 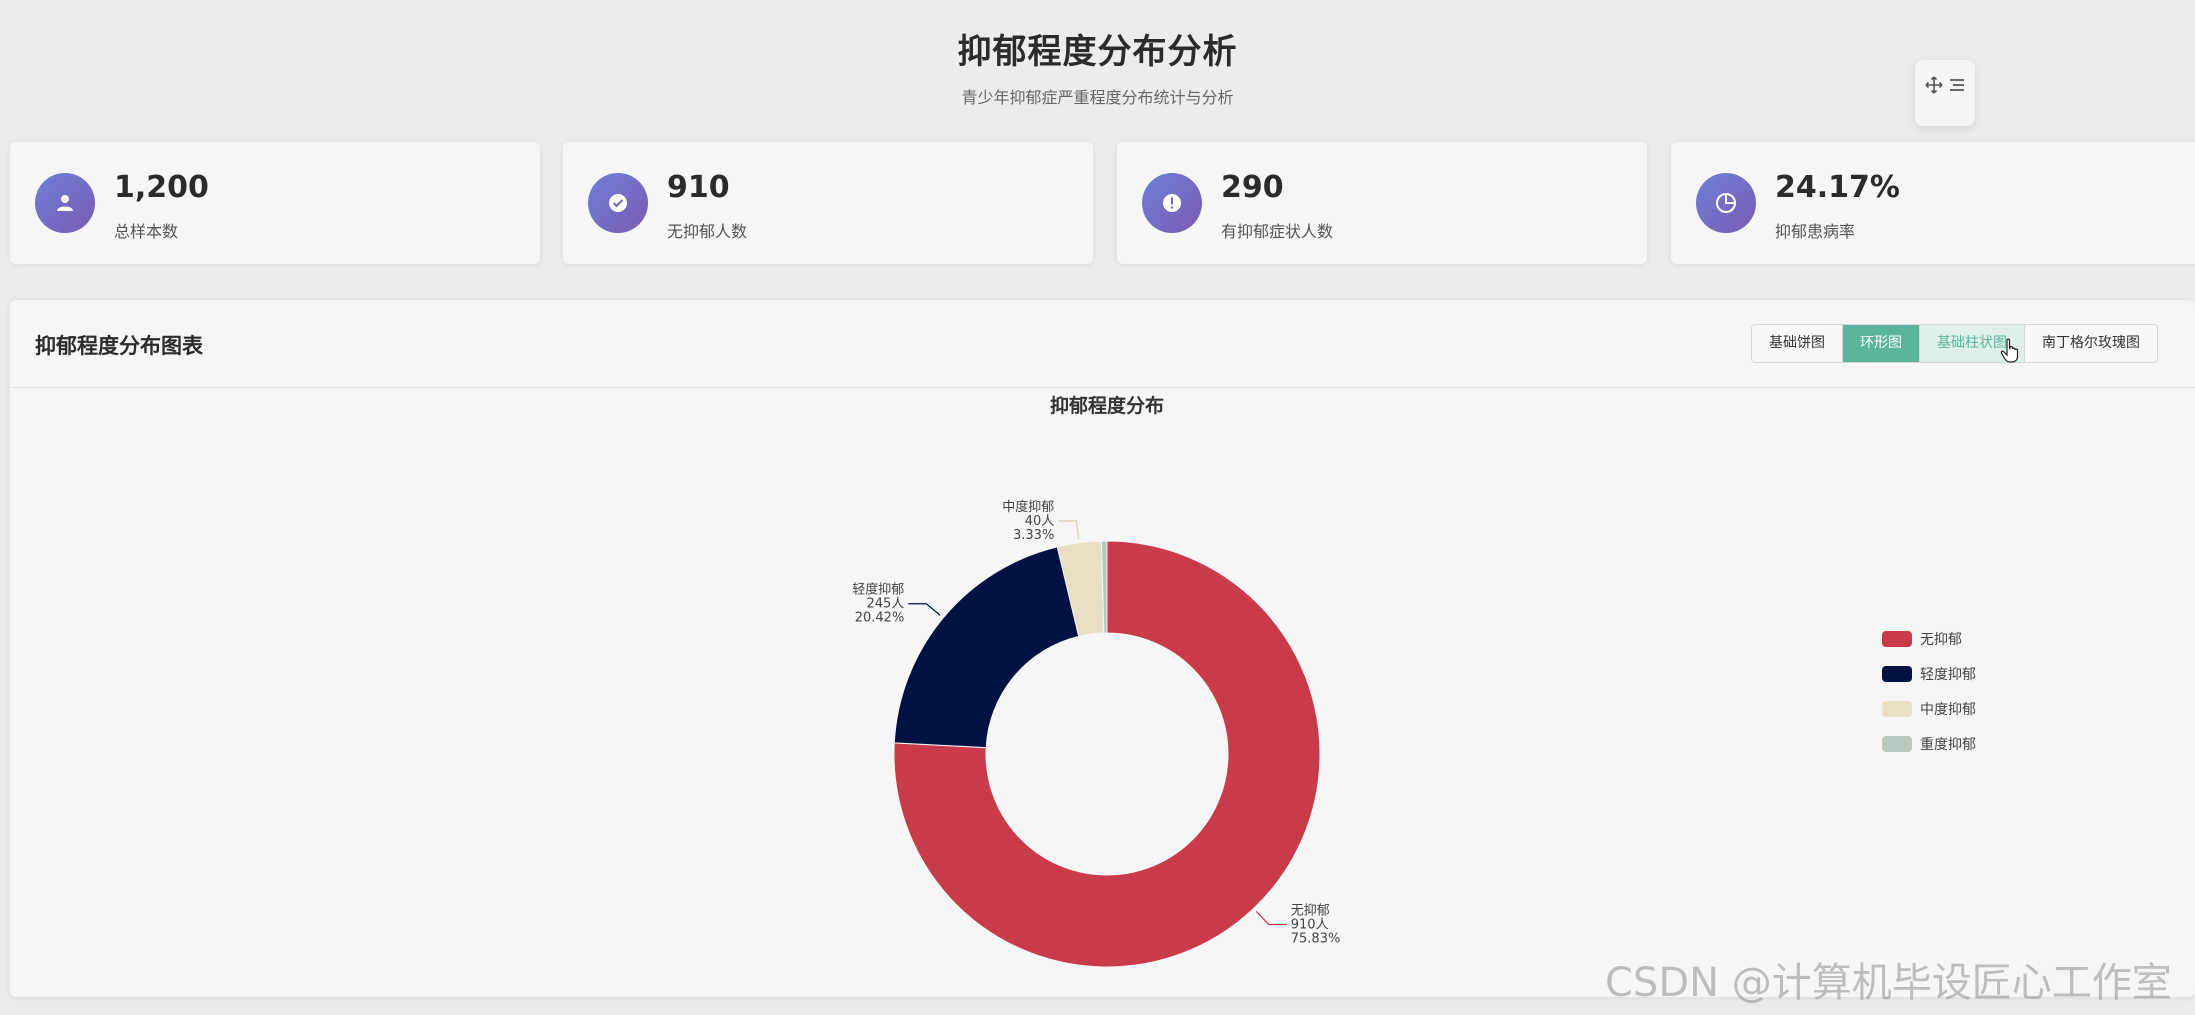 I want to click on hand-cursor-icon, so click(x=2011, y=351).